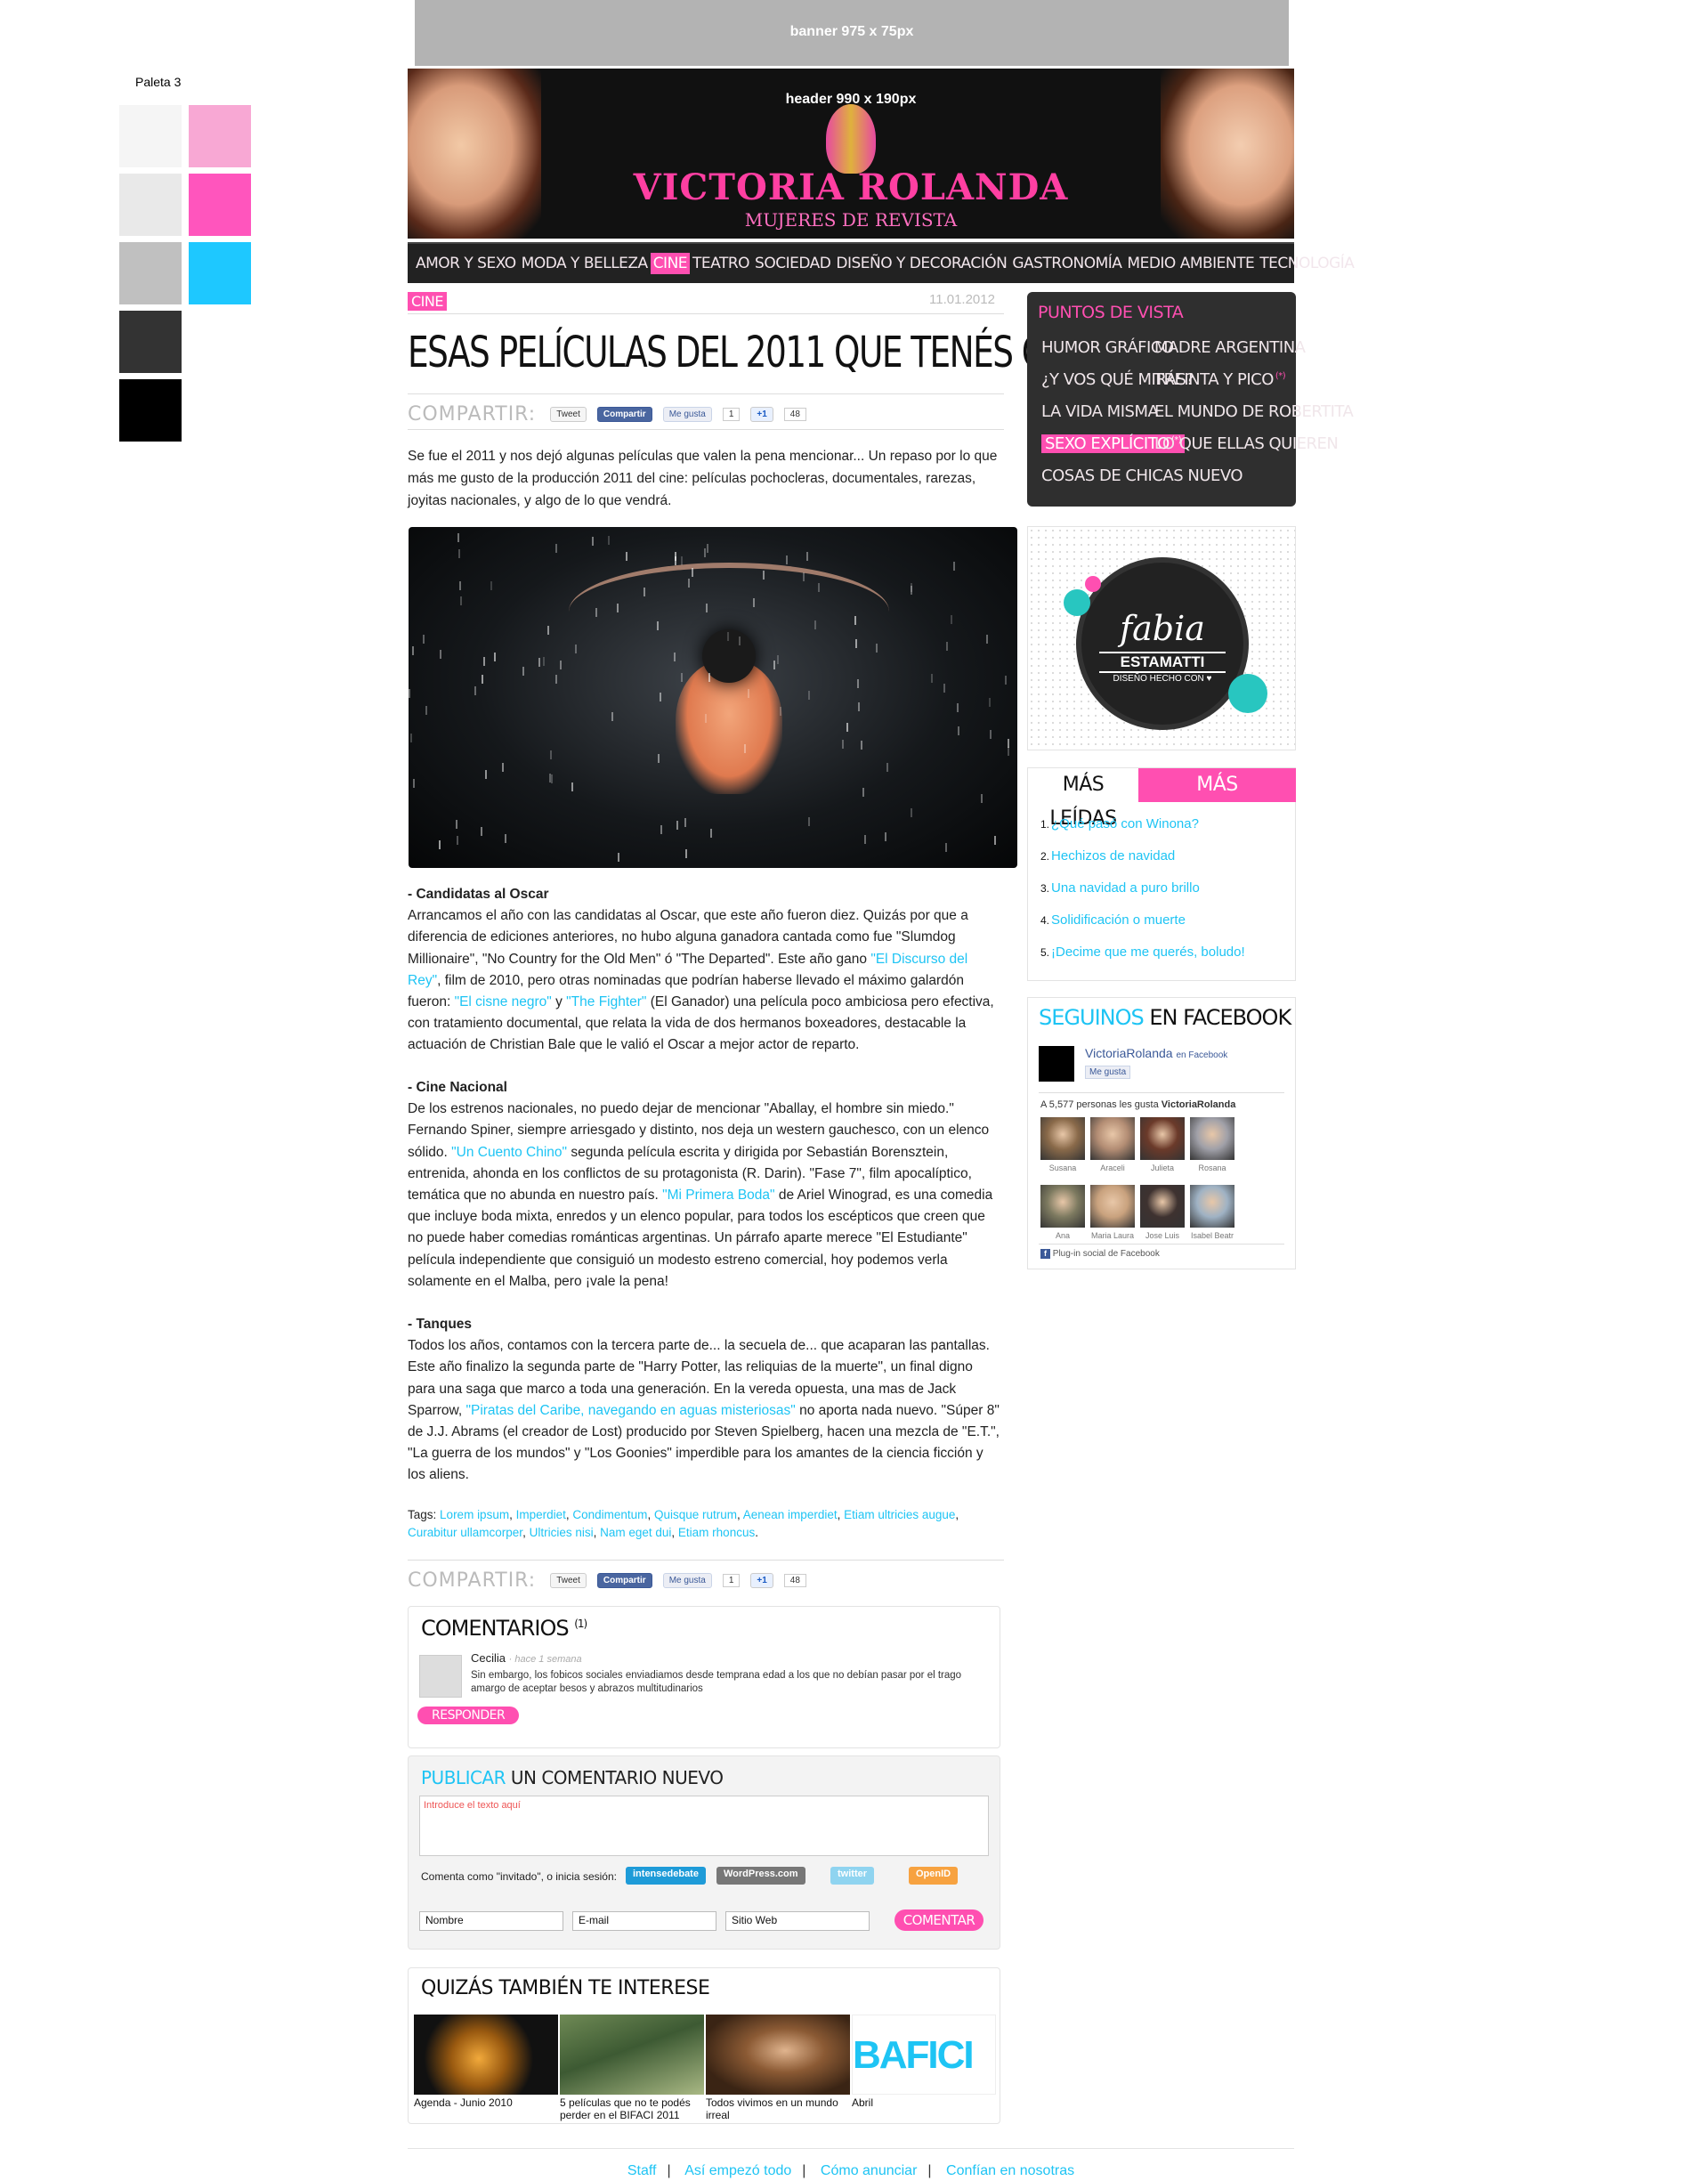 This screenshot has width=1708, height=2181. What do you see at coordinates (1129, 1053) in the screenshot?
I see `facebook-page-link: VictoriaRolanda` at bounding box center [1129, 1053].